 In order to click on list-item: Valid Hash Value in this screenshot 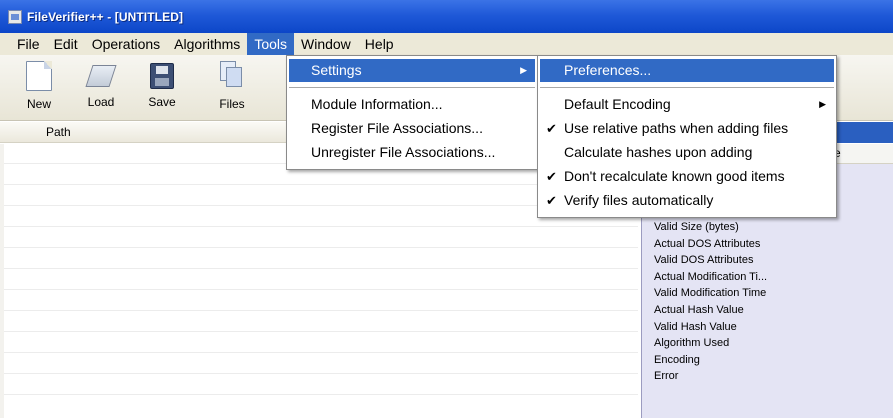, I will do `click(710, 327)`.